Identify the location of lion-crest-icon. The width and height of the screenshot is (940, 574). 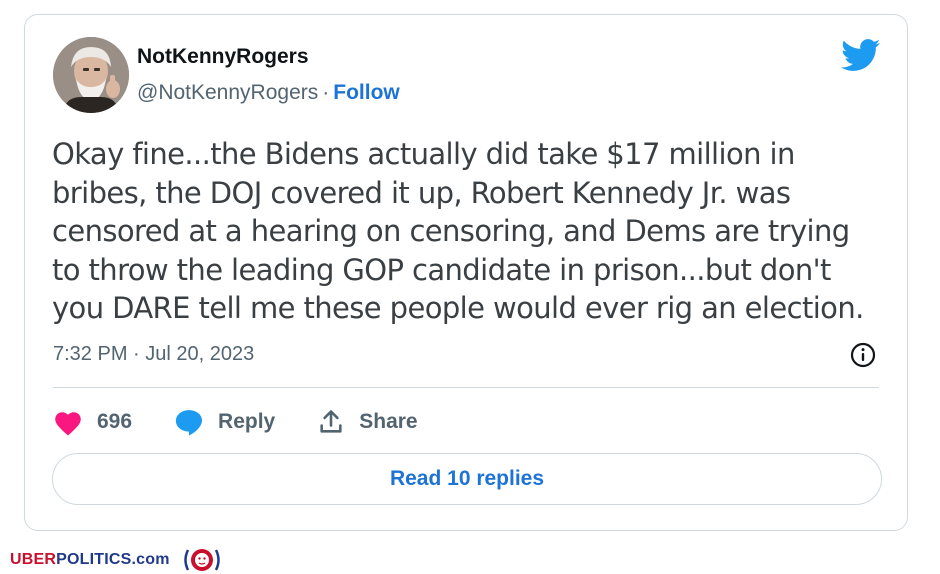
(201, 560).